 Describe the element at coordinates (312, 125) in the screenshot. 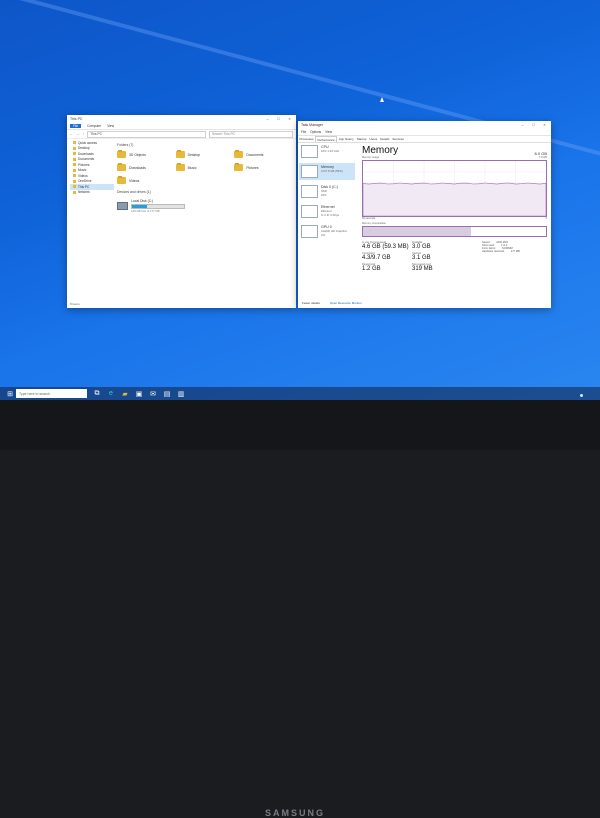

I see `tm-title: Task Manager` at that location.